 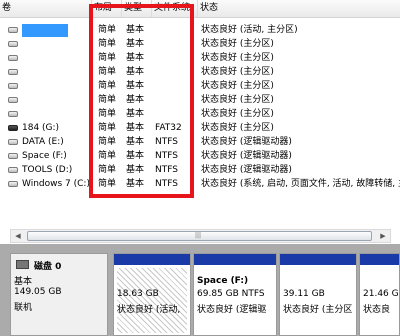 I want to click on volume-list-header: 卷 布局 类型 文件系统 状态, so click(x=200, y=9).